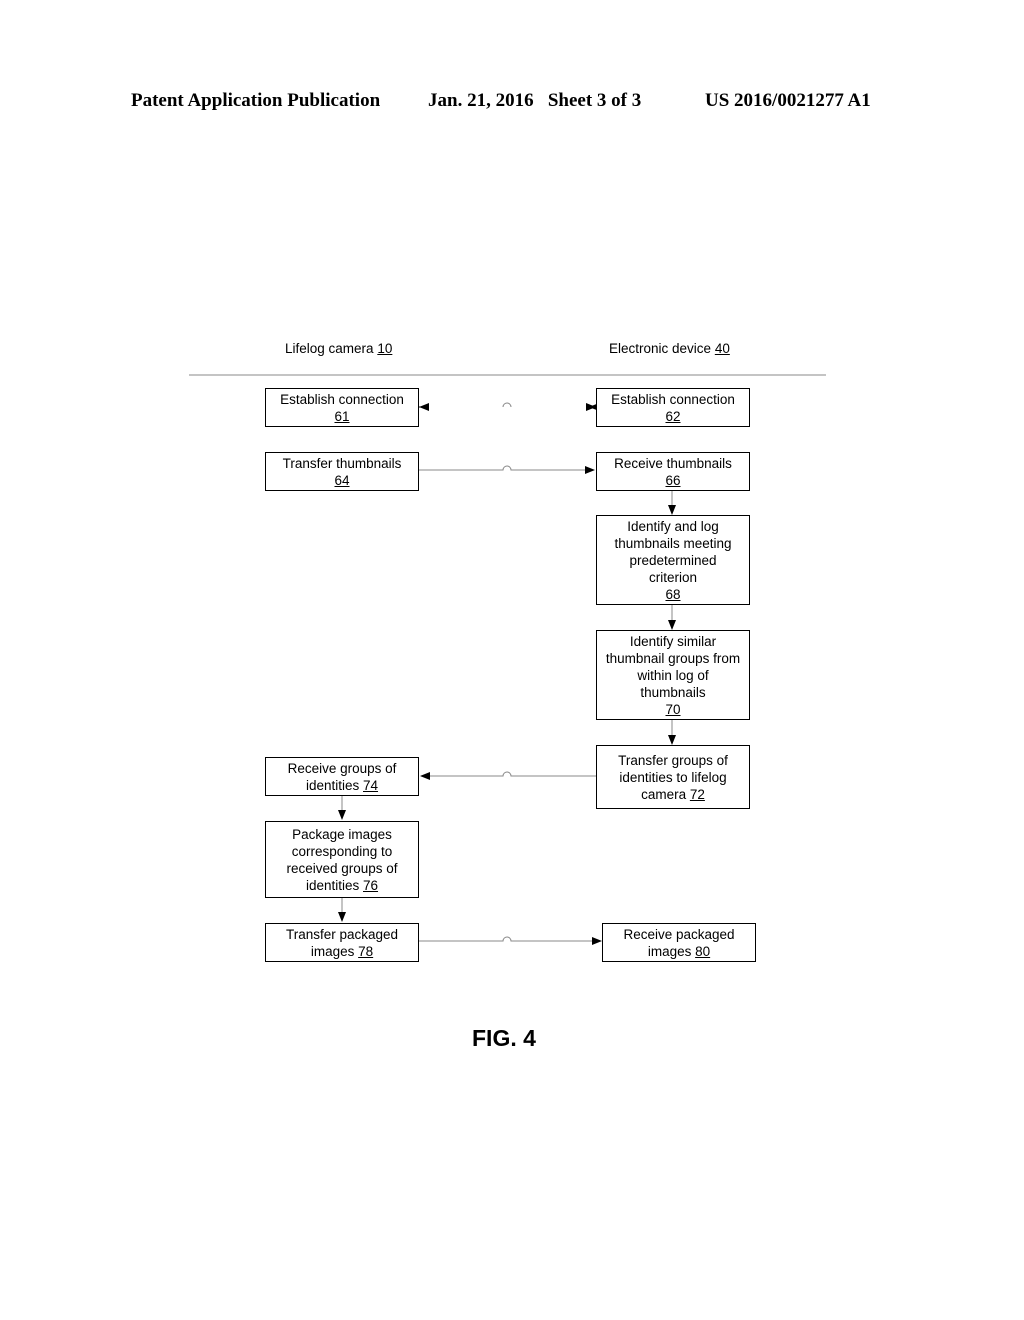 Image resolution: width=1024 pixels, height=1320 pixels. What do you see at coordinates (371, 885) in the screenshot?
I see `step-ref: 76` at bounding box center [371, 885].